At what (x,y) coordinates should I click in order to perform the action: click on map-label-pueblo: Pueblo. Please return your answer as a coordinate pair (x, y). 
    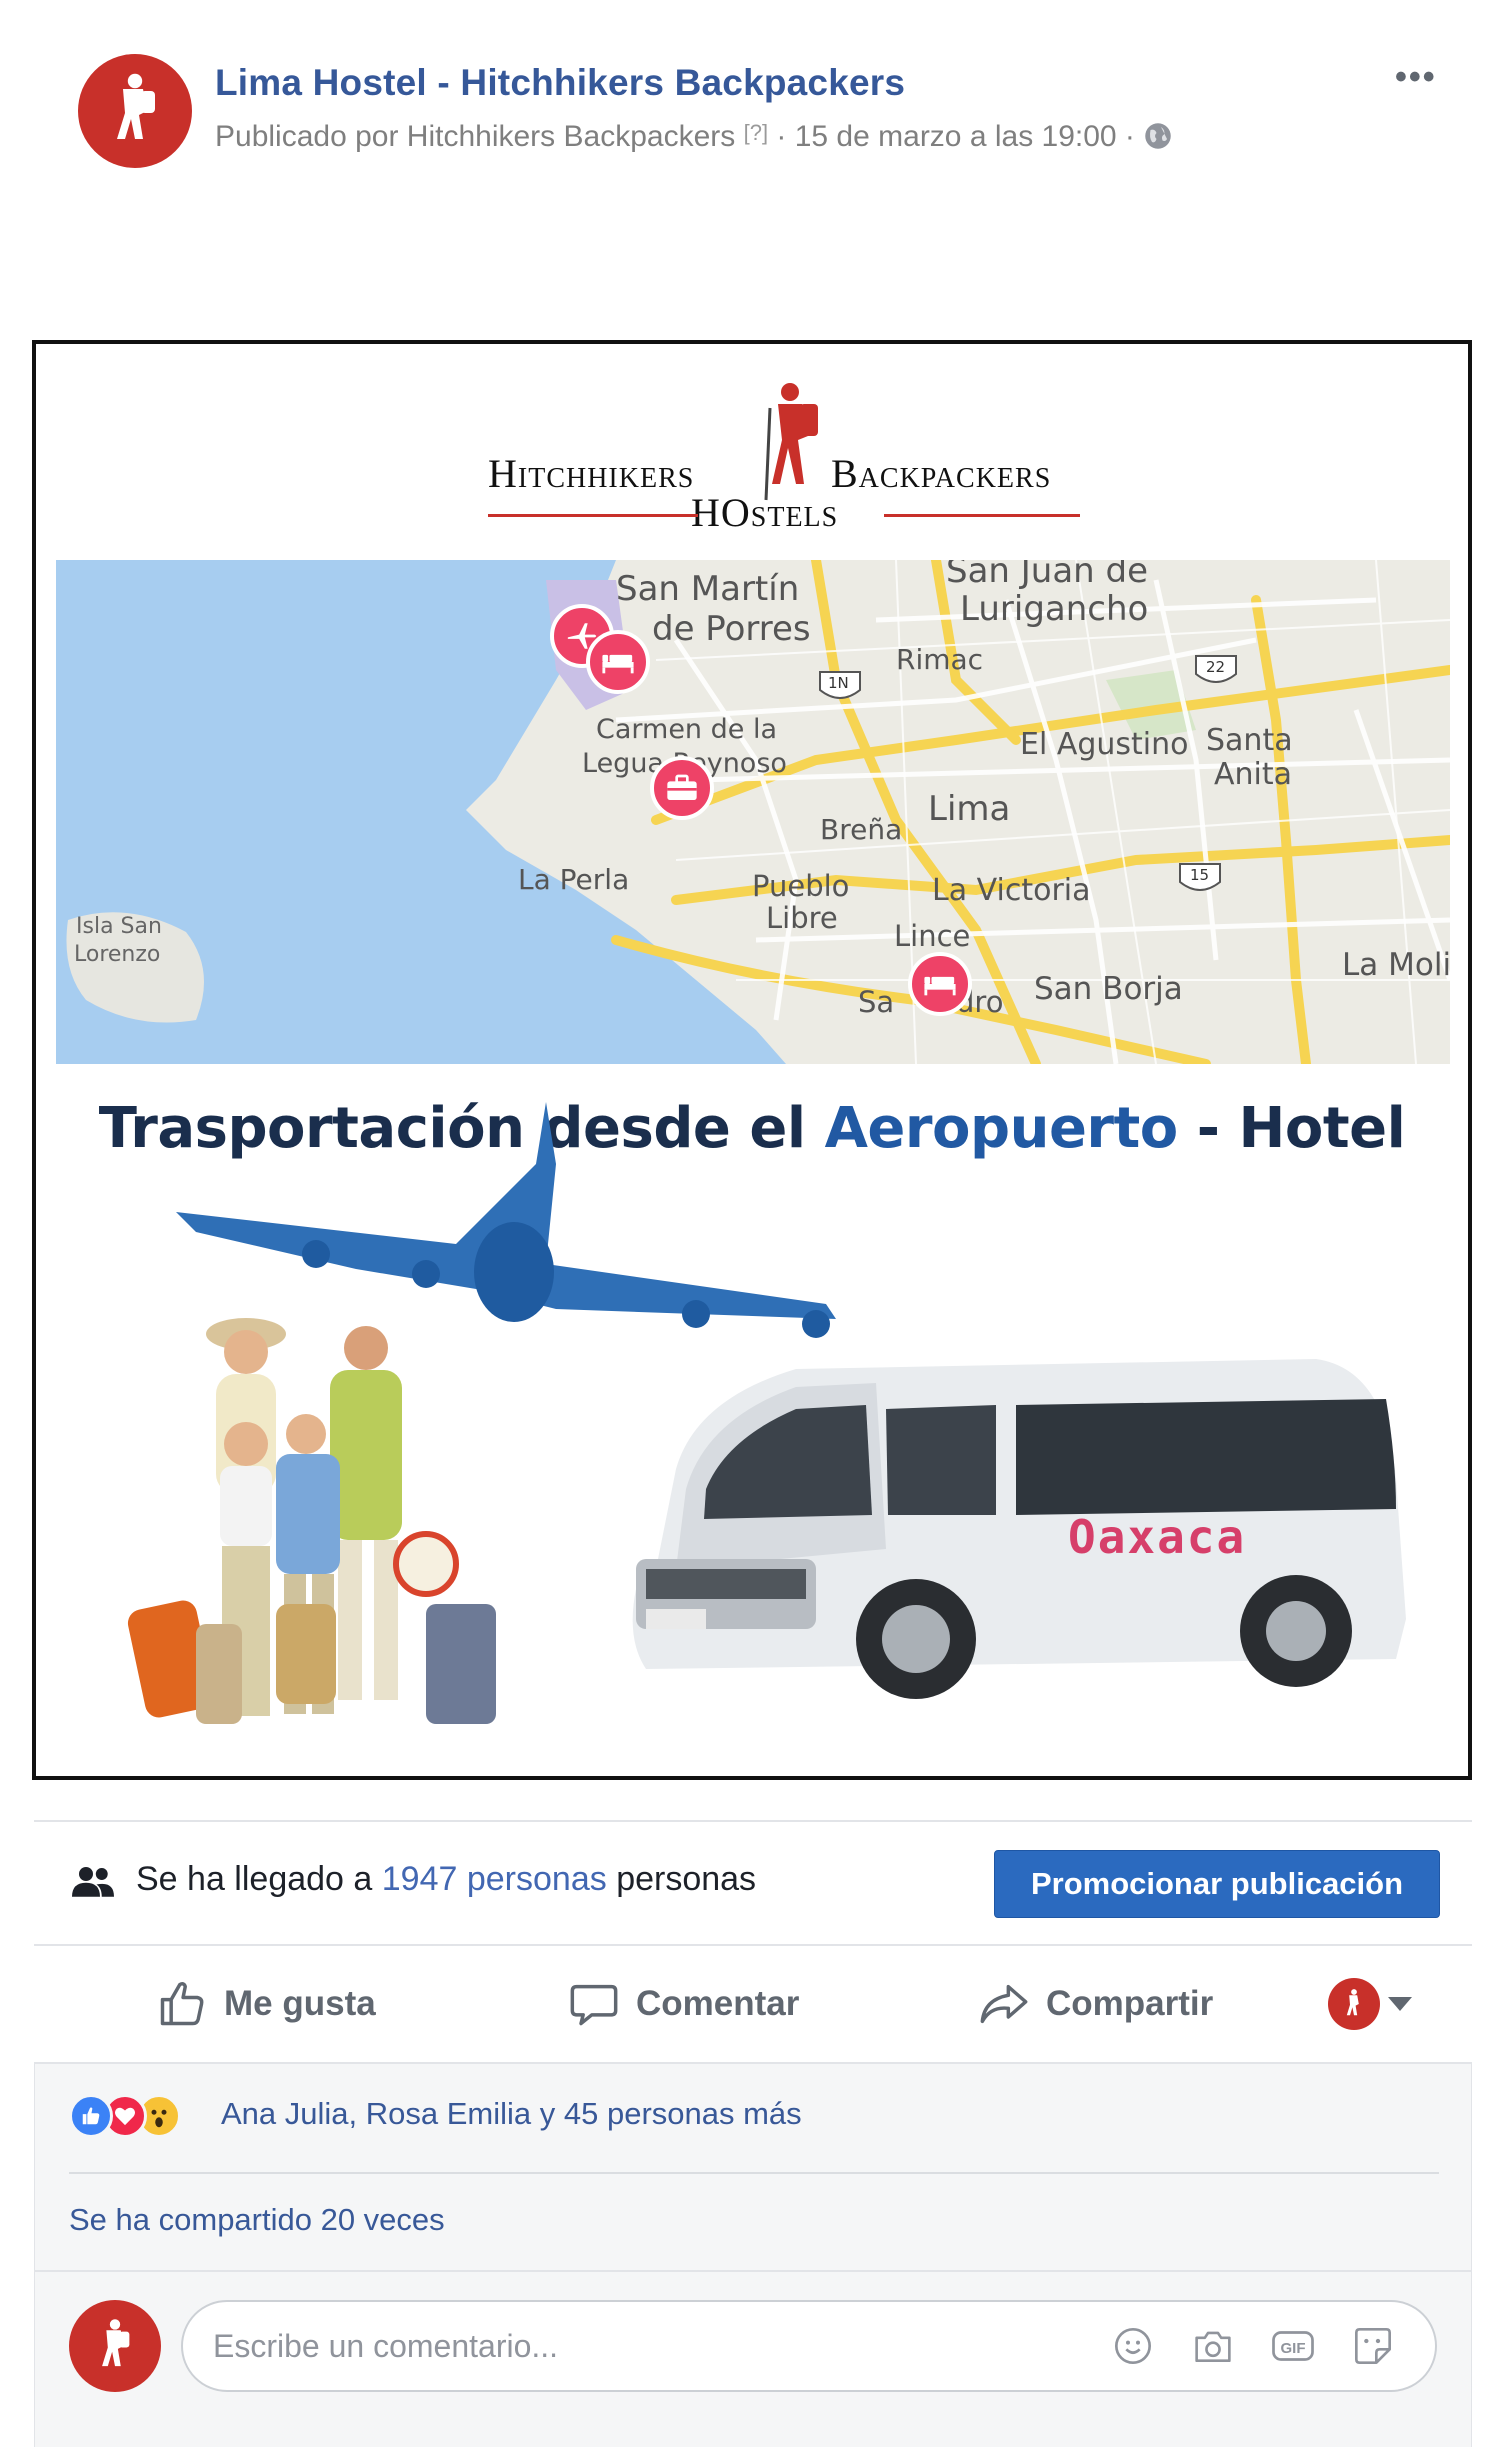
    Looking at the image, I should click on (801, 886).